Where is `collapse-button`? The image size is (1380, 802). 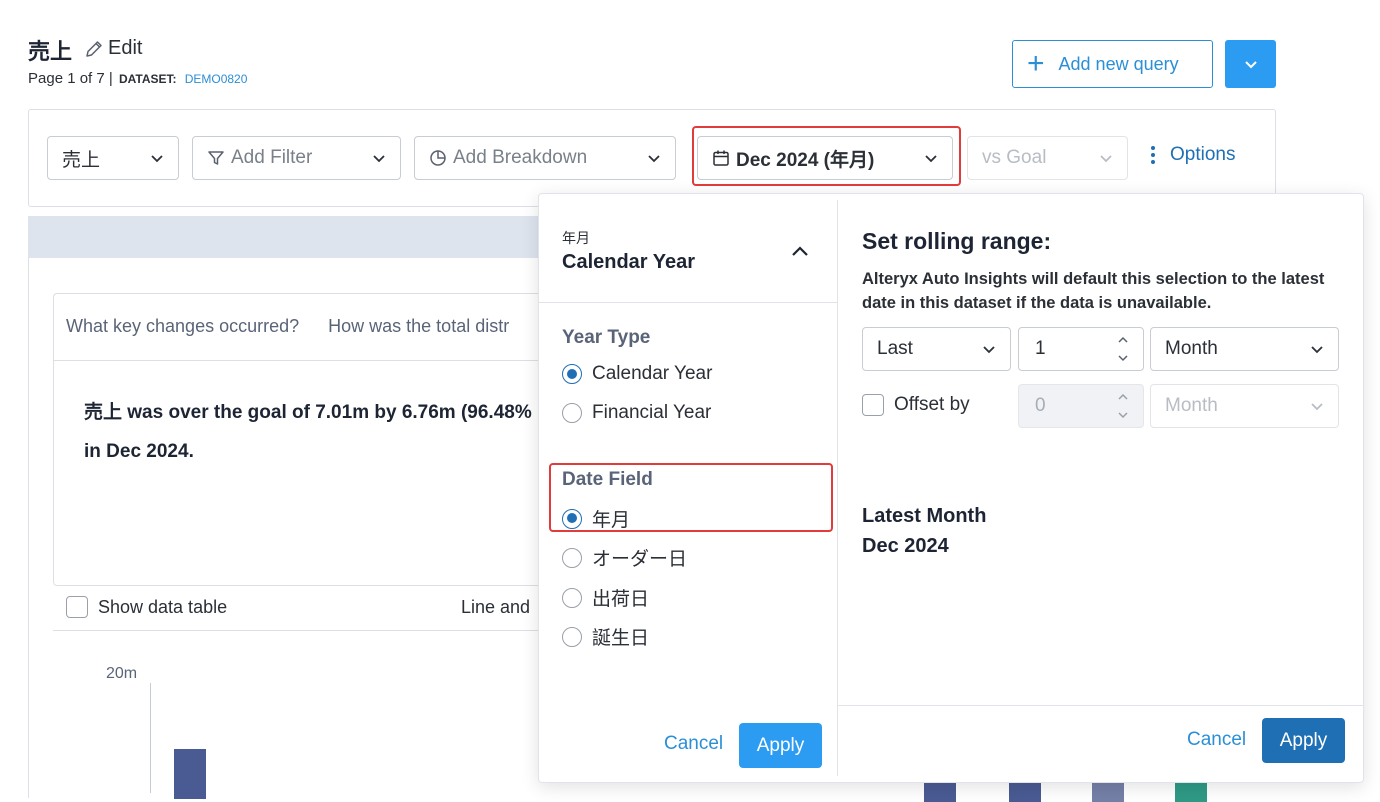 collapse-button is located at coordinates (800, 254).